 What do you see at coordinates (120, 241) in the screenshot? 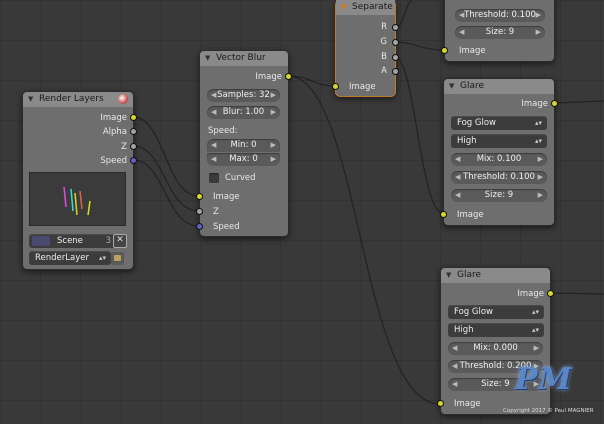
I see `scene-unlink-button: ✕` at bounding box center [120, 241].